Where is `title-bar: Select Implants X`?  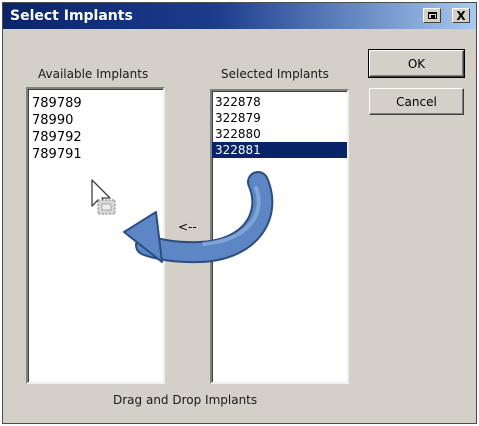
title-bar: Select Implants X is located at coordinates (239, 16).